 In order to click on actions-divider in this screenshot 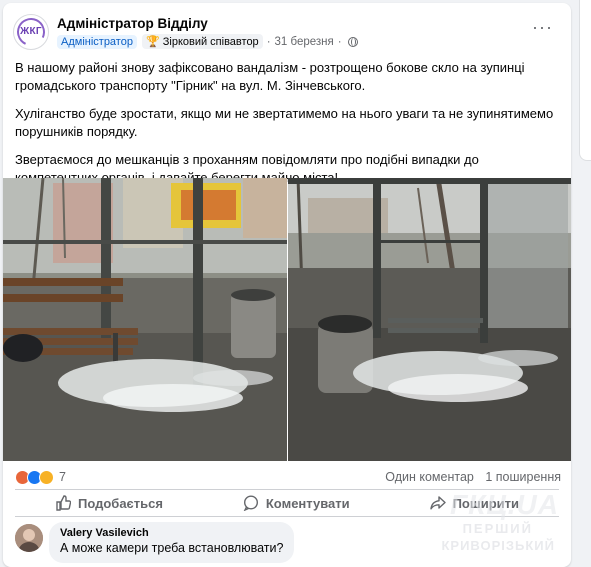, I will do `click(287, 516)`.